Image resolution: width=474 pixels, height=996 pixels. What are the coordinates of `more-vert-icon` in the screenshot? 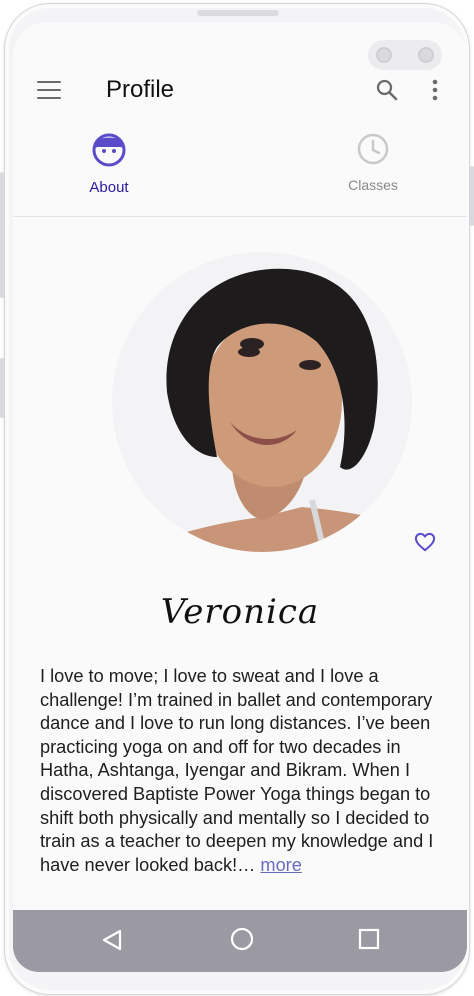 It's located at (435, 90).